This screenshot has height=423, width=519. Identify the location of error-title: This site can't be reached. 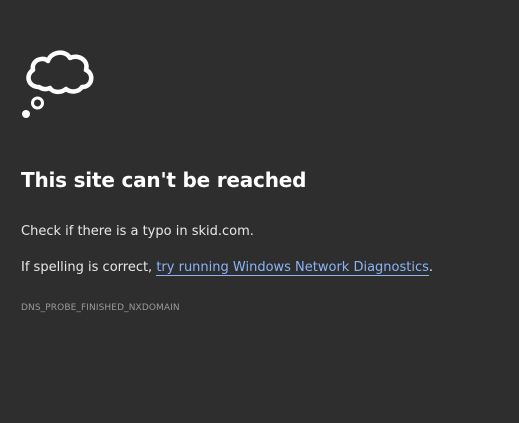
(164, 180).